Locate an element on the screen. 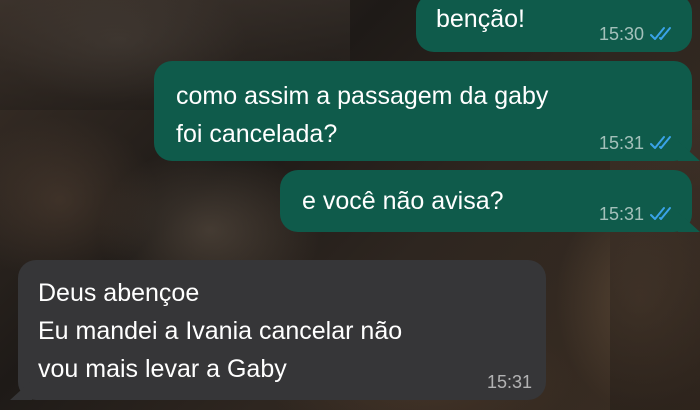 Image resolution: width=700 pixels, height=410 pixels. outgoing-message-bubble: benção! 15:30 is located at coordinates (554, 26).